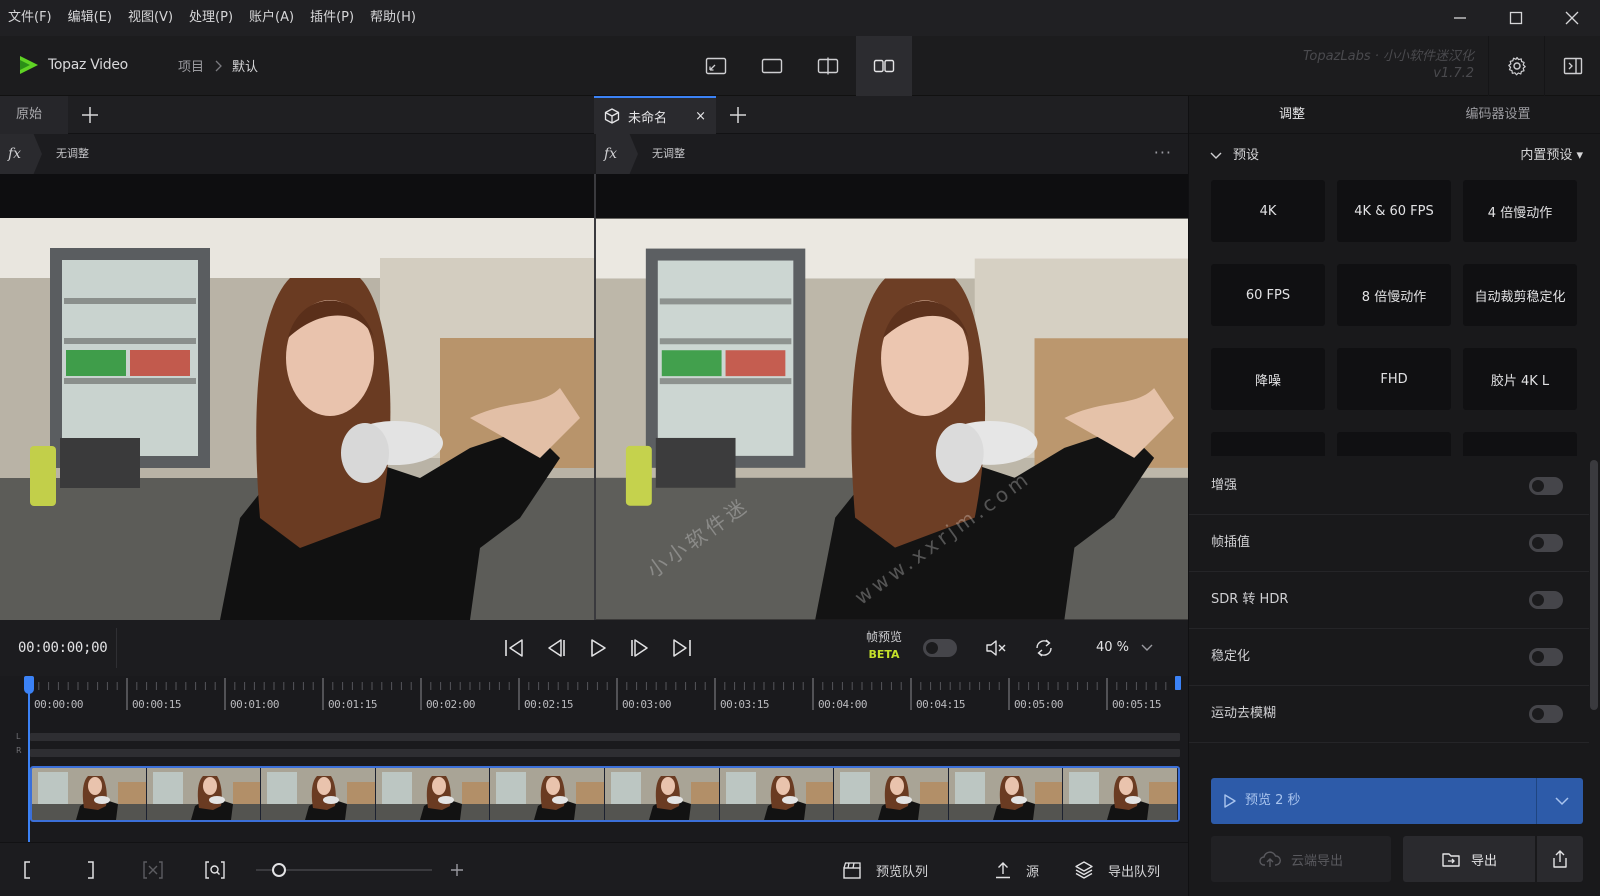 This screenshot has width=1600, height=896. What do you see at coordinates (1316, 861) in the screenshot?
I see `cloud-export-label: 云端导出` at bounding box center [1316, 861].